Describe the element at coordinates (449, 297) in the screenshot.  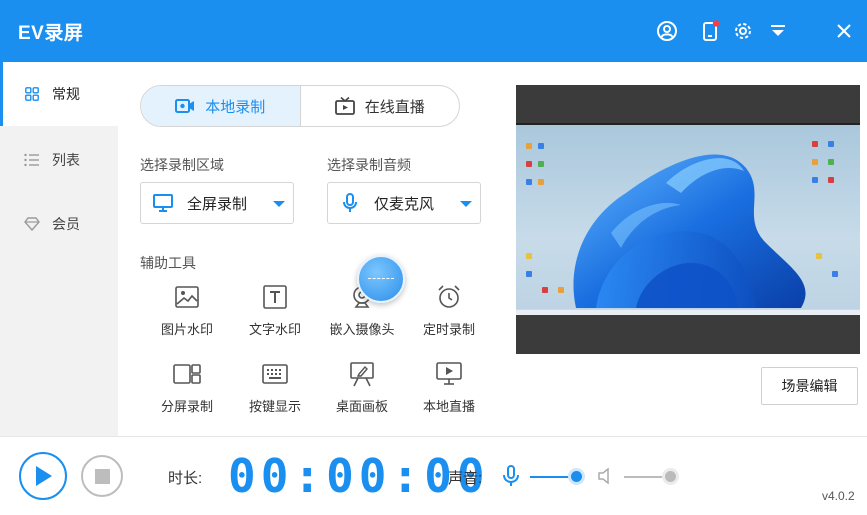
I see `alarm-icon` at that location.